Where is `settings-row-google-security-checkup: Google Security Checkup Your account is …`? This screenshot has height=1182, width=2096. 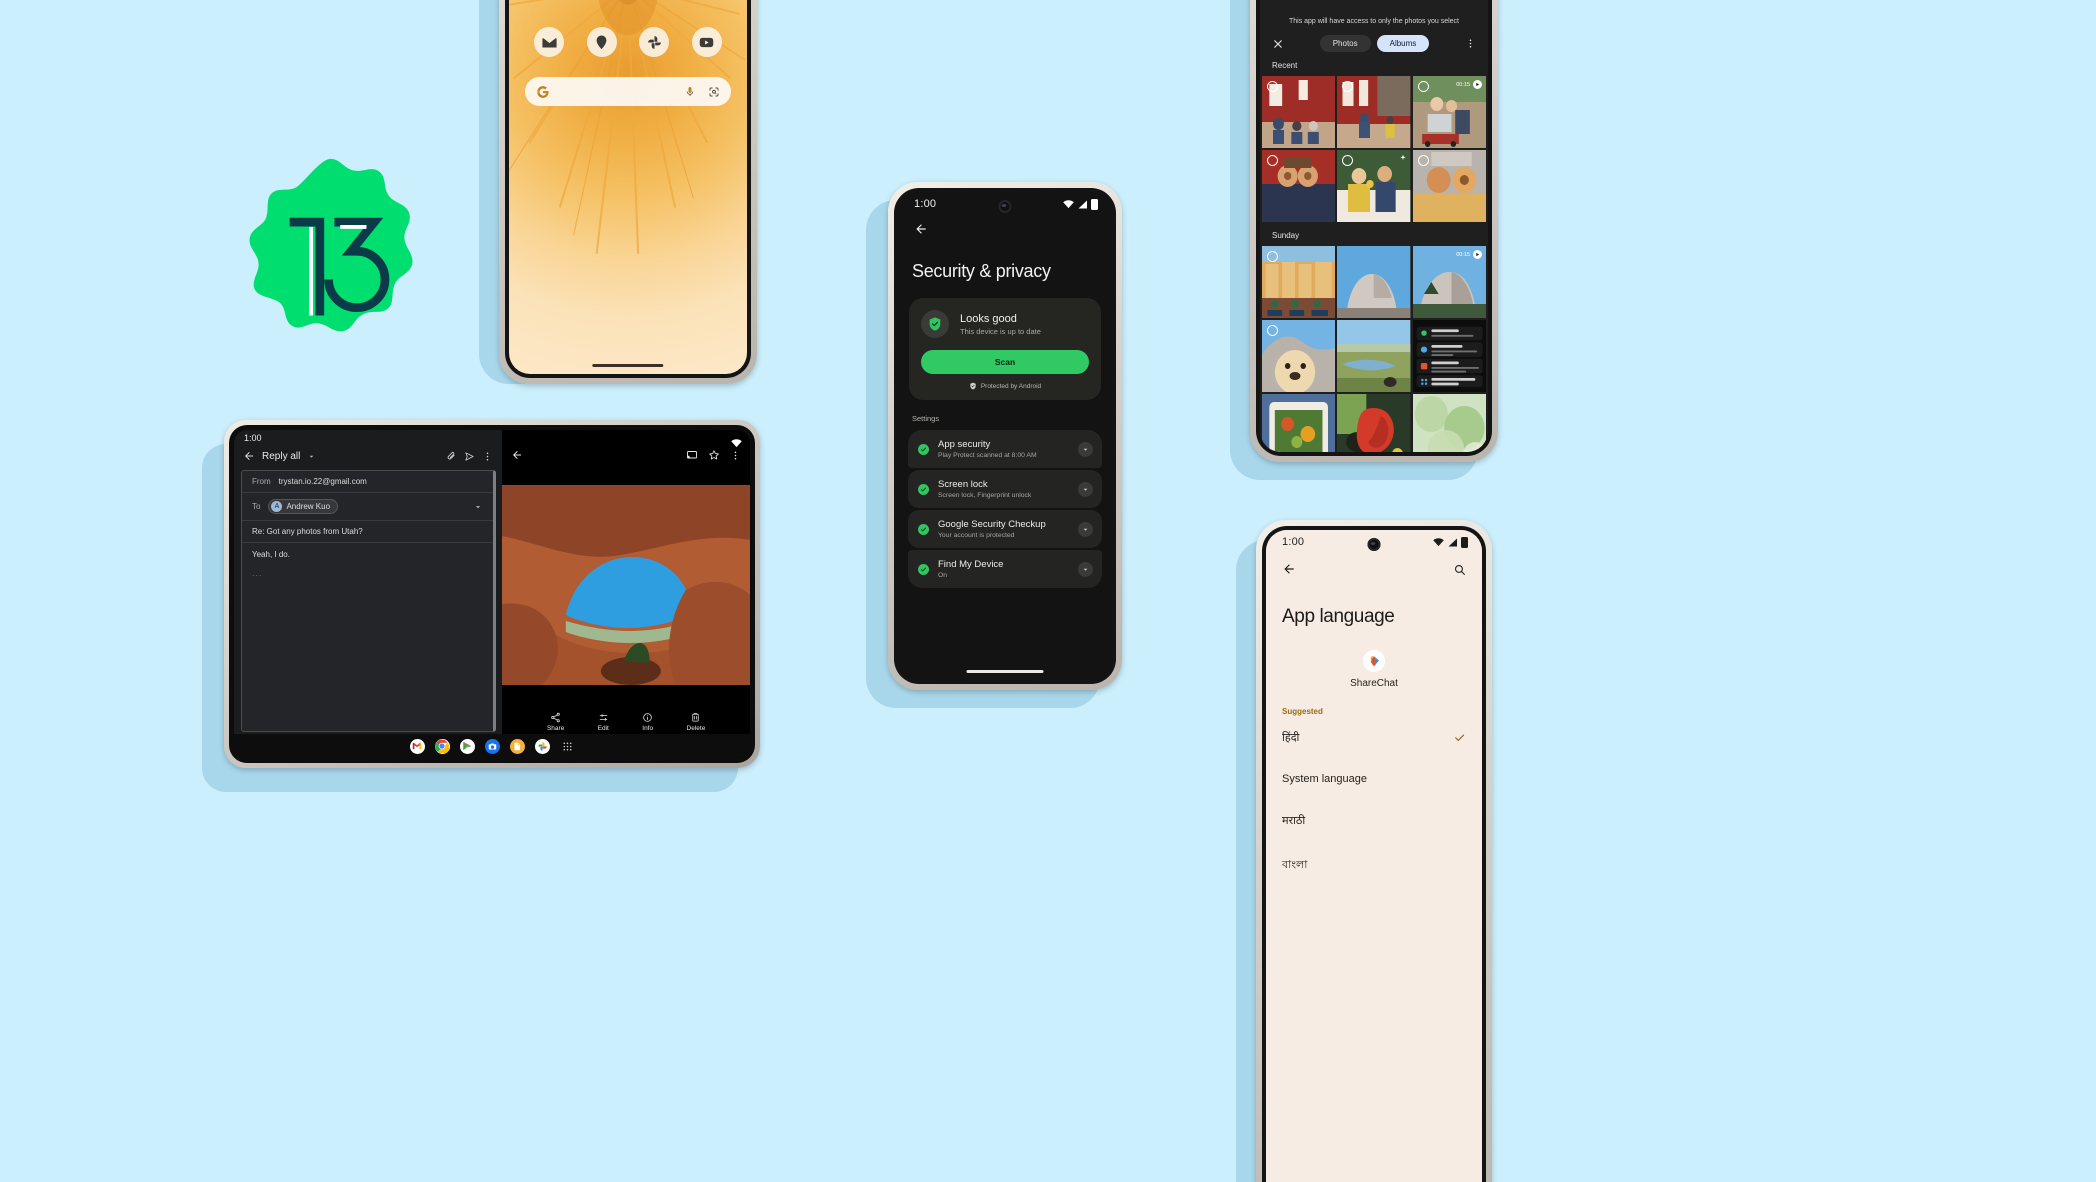
settings-row-google-security-checkup: Google Security Checkup Your account is … is located at coordinates (1005, 529).